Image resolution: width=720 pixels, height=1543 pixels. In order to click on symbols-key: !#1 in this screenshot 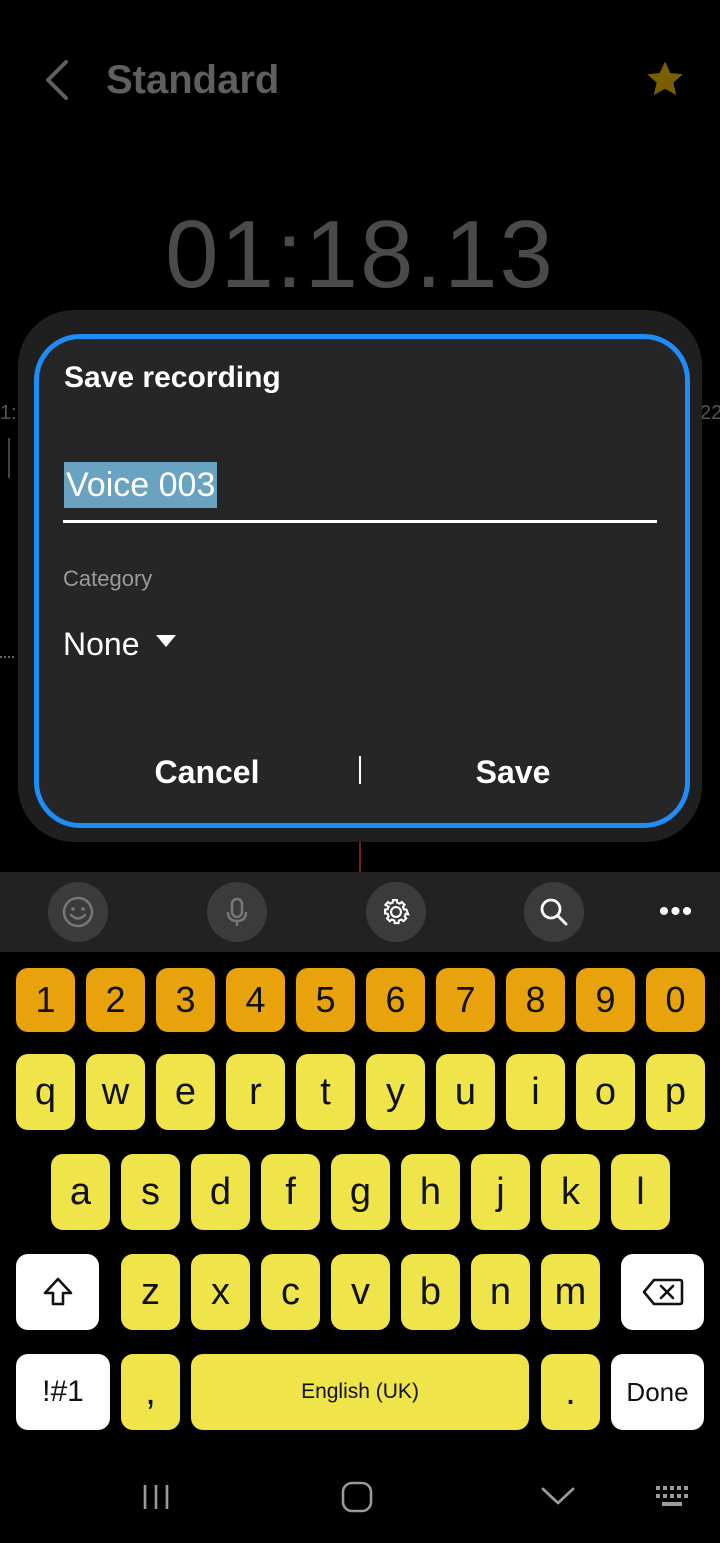, I will do `click(63, 1392)`.